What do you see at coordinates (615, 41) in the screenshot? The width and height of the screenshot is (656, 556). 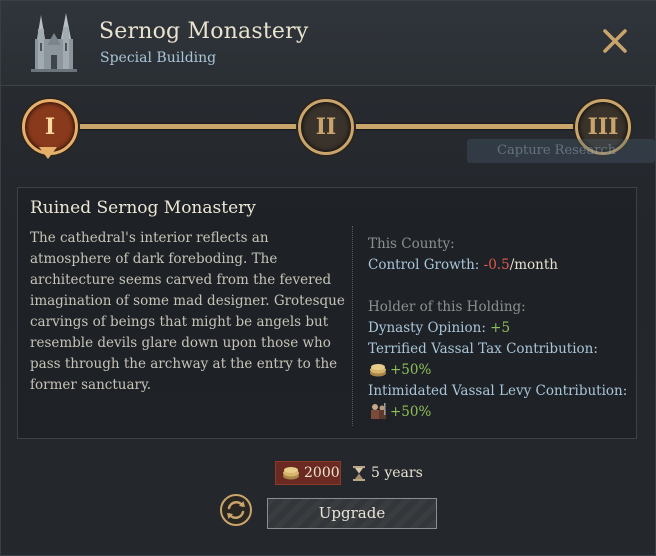 I see `close-icon` at bounding box center [615, 41].